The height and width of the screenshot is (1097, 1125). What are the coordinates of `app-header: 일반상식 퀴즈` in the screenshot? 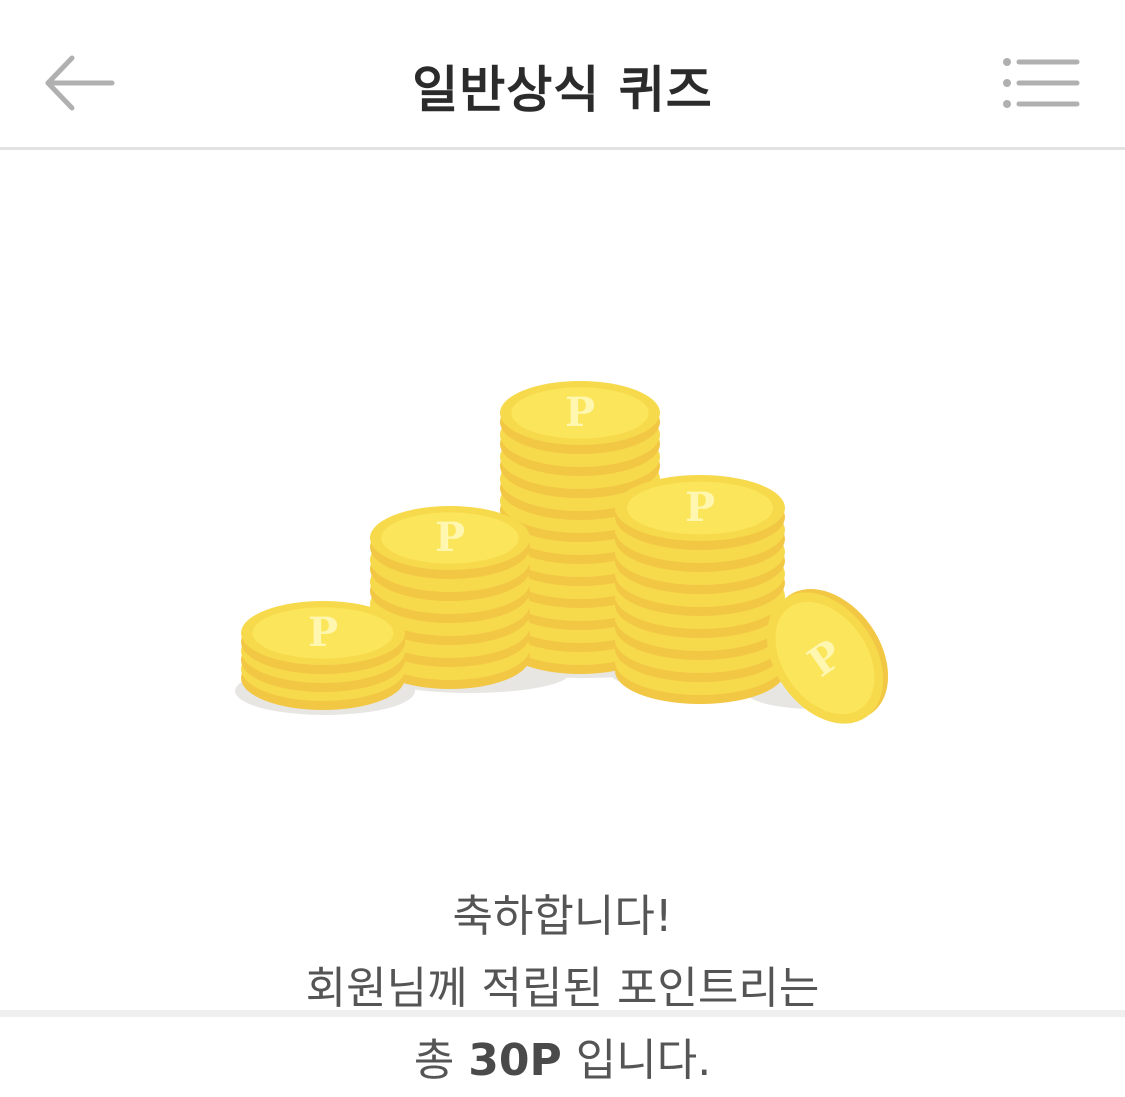 It's located at (562, 75).